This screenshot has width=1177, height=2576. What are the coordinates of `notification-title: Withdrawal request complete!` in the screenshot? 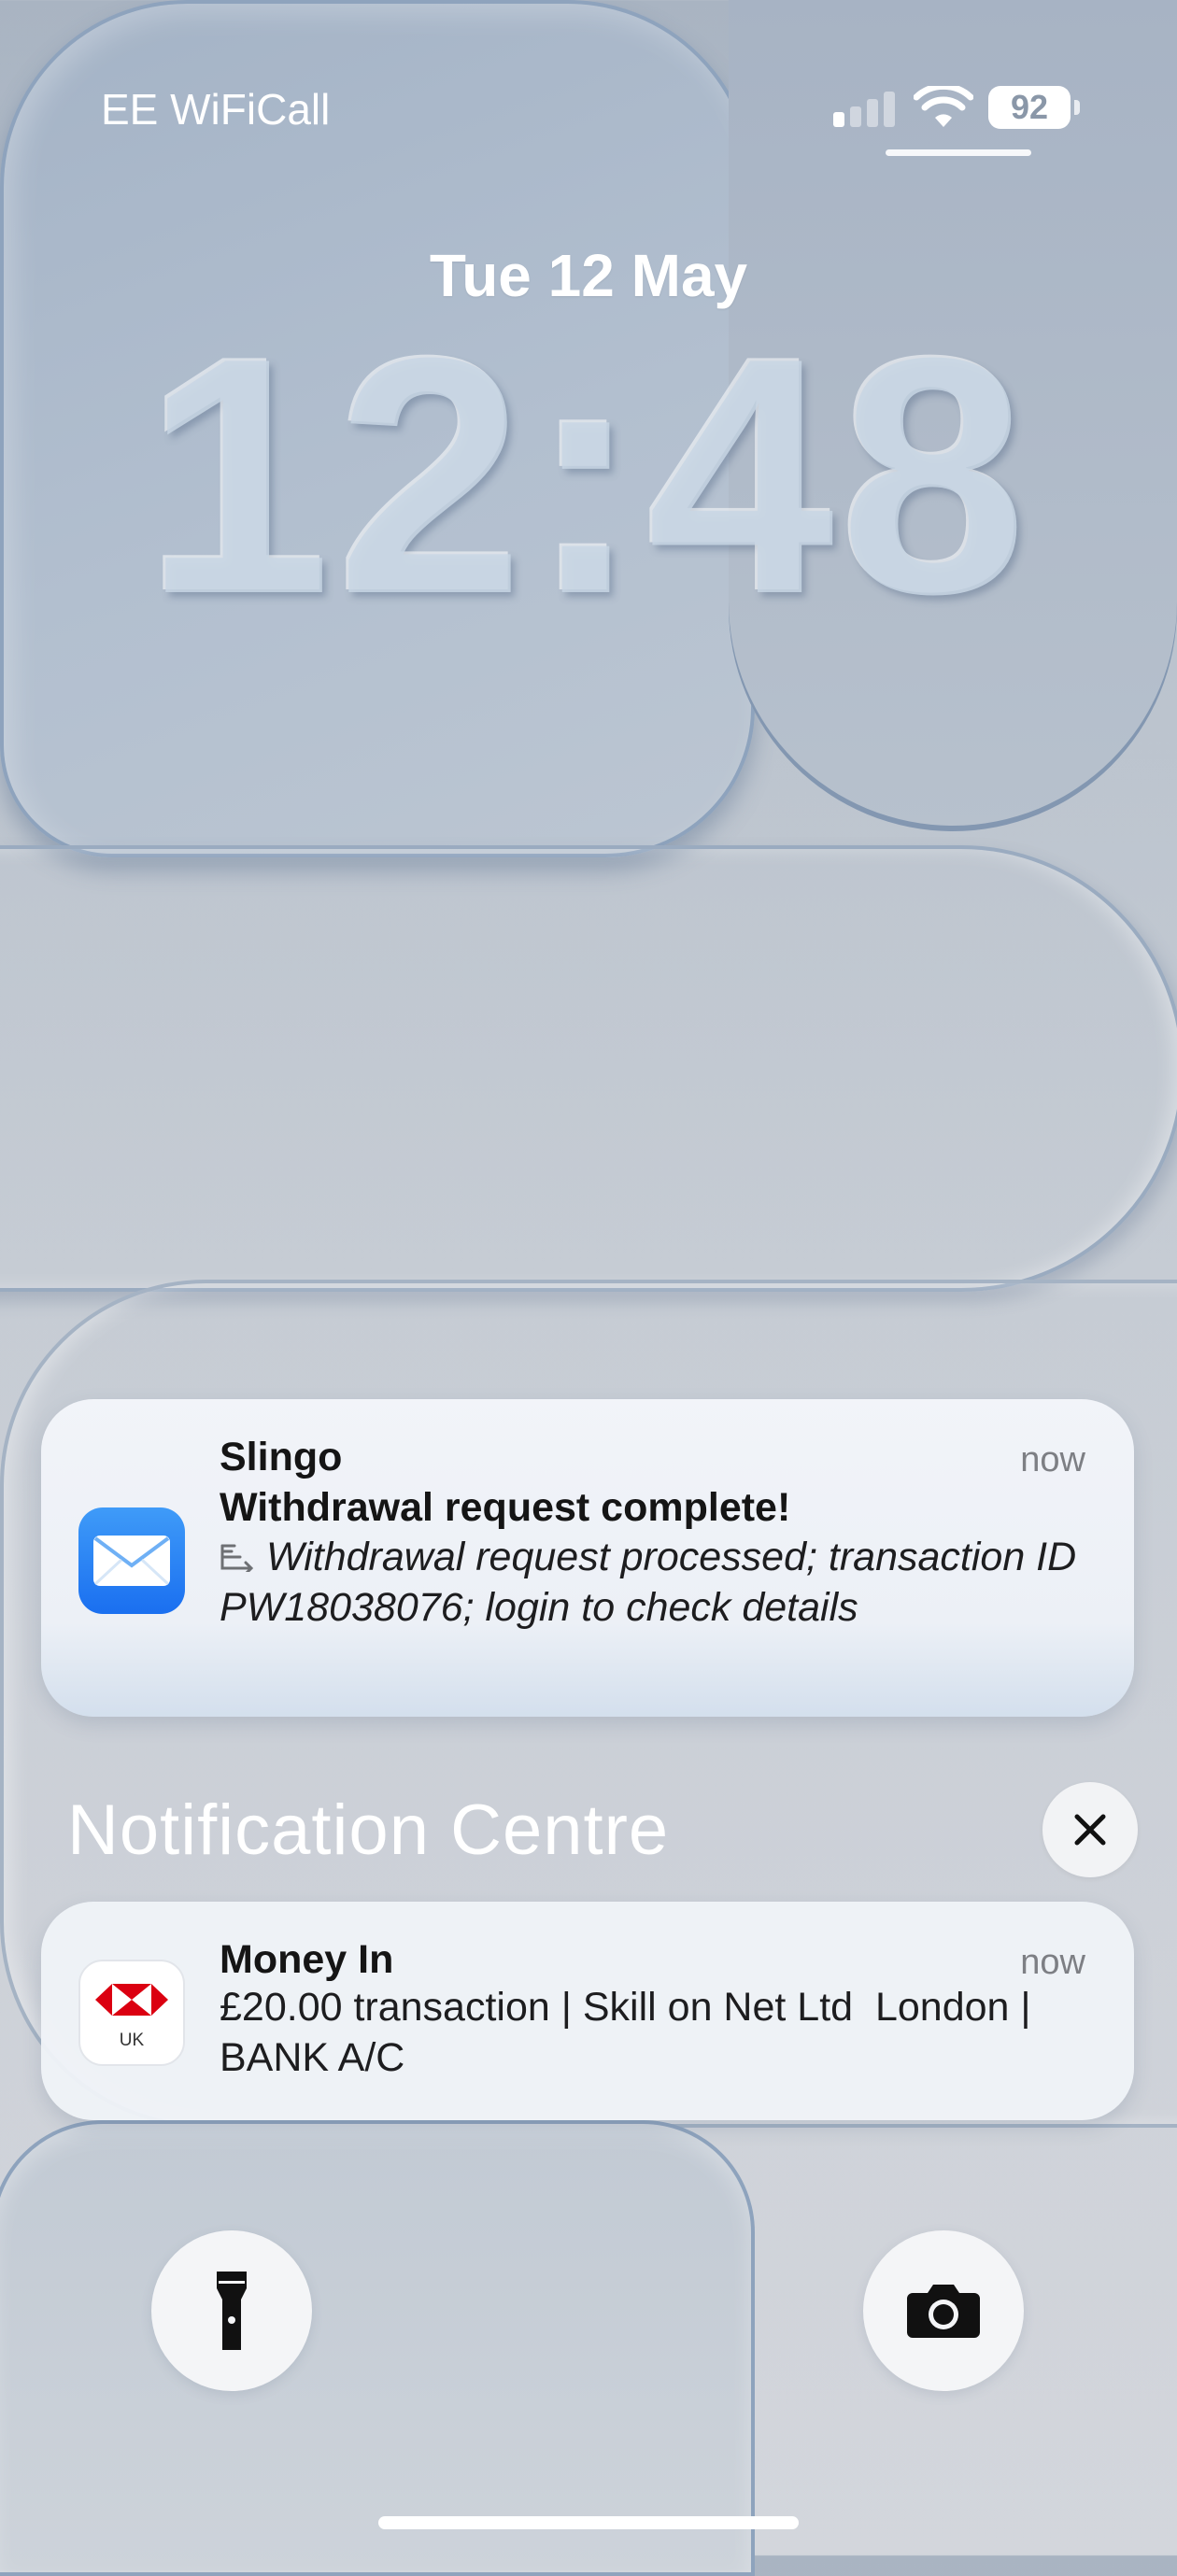 It's located at (505, 1507).